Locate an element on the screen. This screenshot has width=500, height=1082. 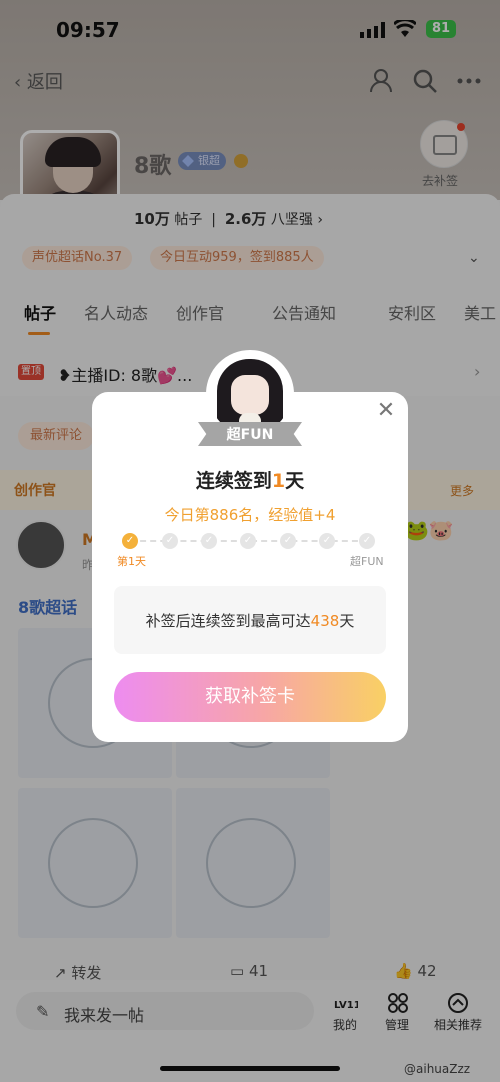
close-icon: ✕ is located at coordinates (386, 412).